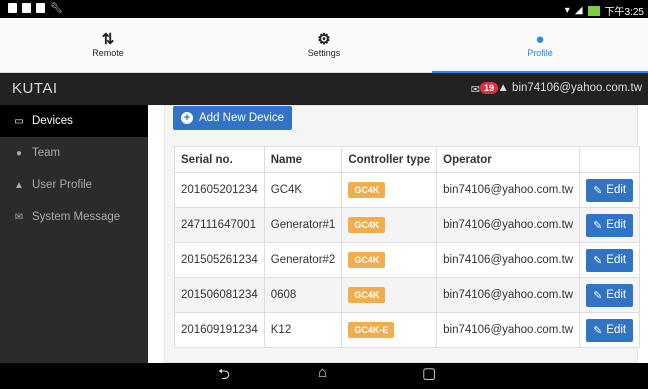 This screenshot has height=389, width=648. What do you see at coordinates (224, 376) in the screenshot?
I see `back-icon: ⮌︎` at bounding box center [224, 376].